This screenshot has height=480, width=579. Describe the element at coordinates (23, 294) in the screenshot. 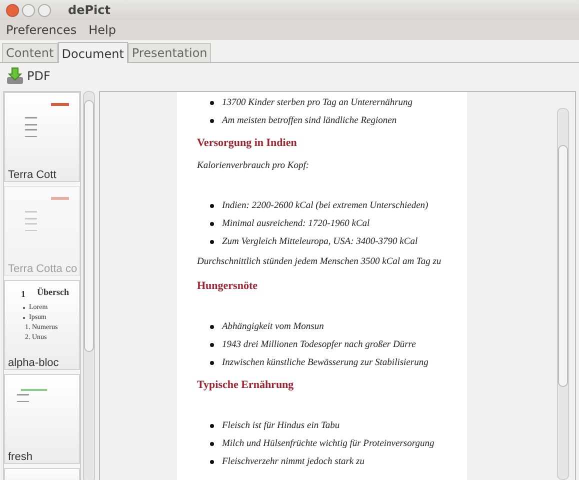

I see `slide-number: 1` at that location.